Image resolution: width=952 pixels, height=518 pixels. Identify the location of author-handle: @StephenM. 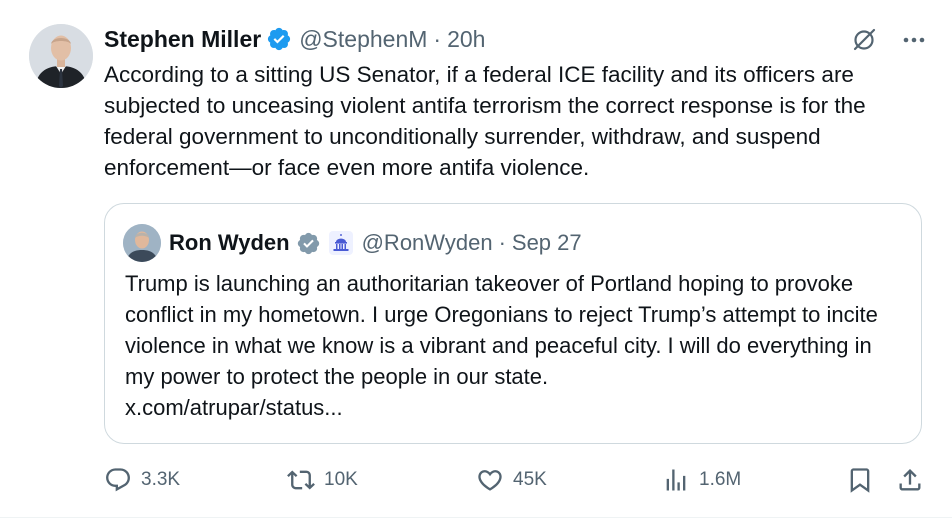
(363, 39).